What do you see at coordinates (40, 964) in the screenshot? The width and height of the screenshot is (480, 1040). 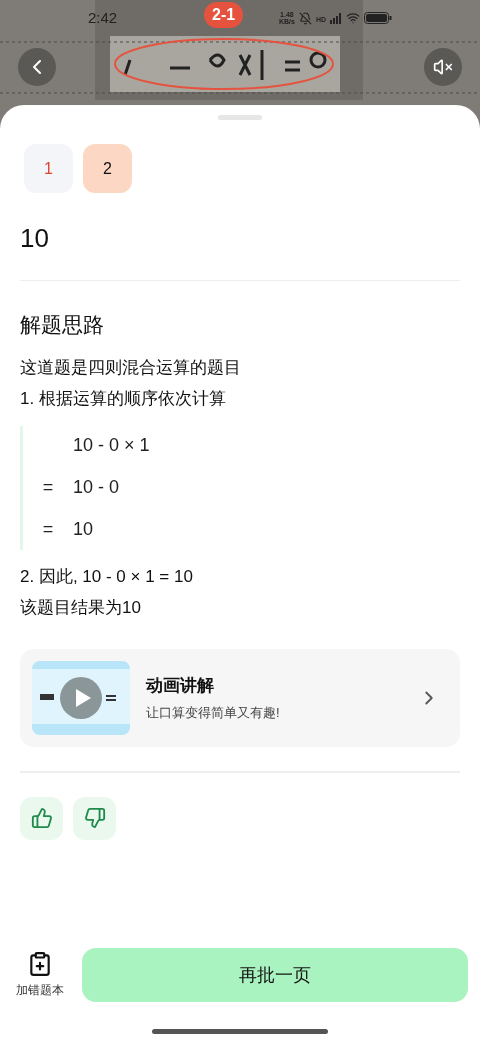 I see `clipboard-plus-icon` at bounding box center [40, 964].